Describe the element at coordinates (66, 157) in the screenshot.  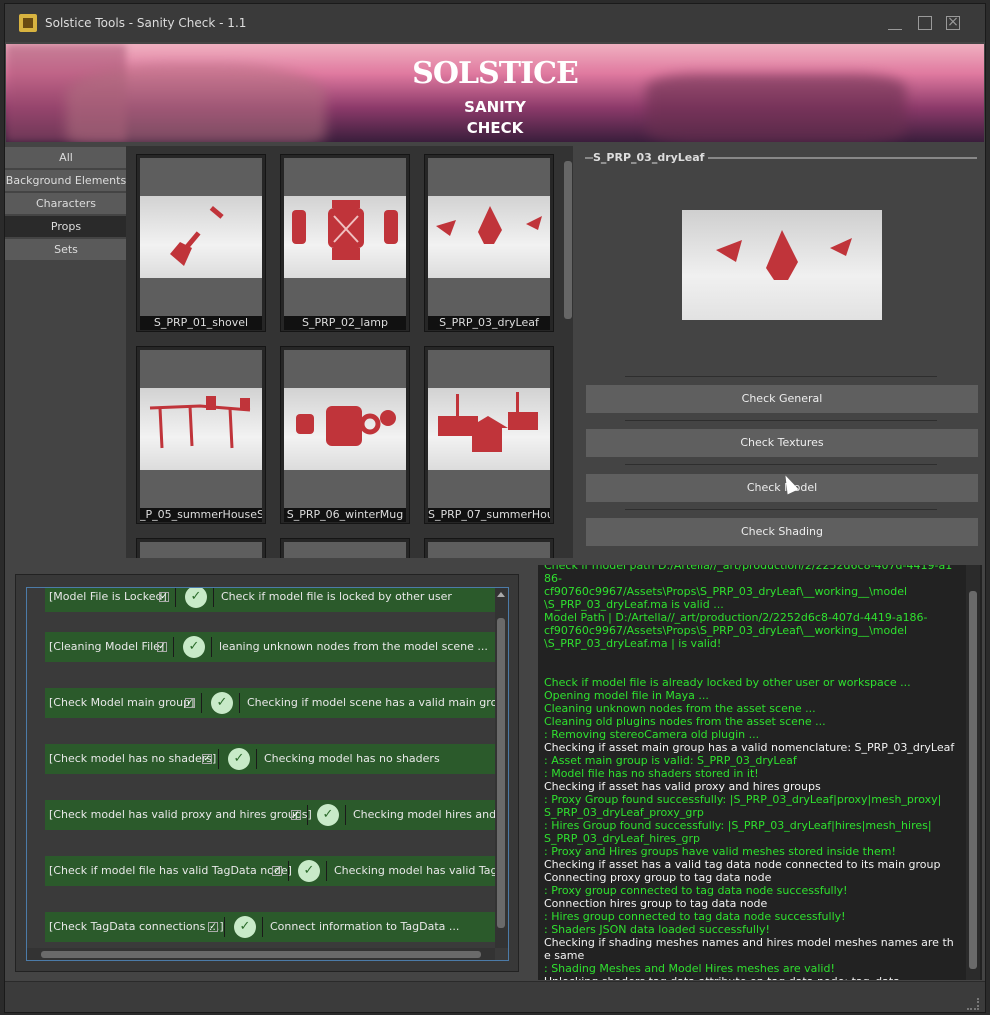
I see `category-all: All` at that location.